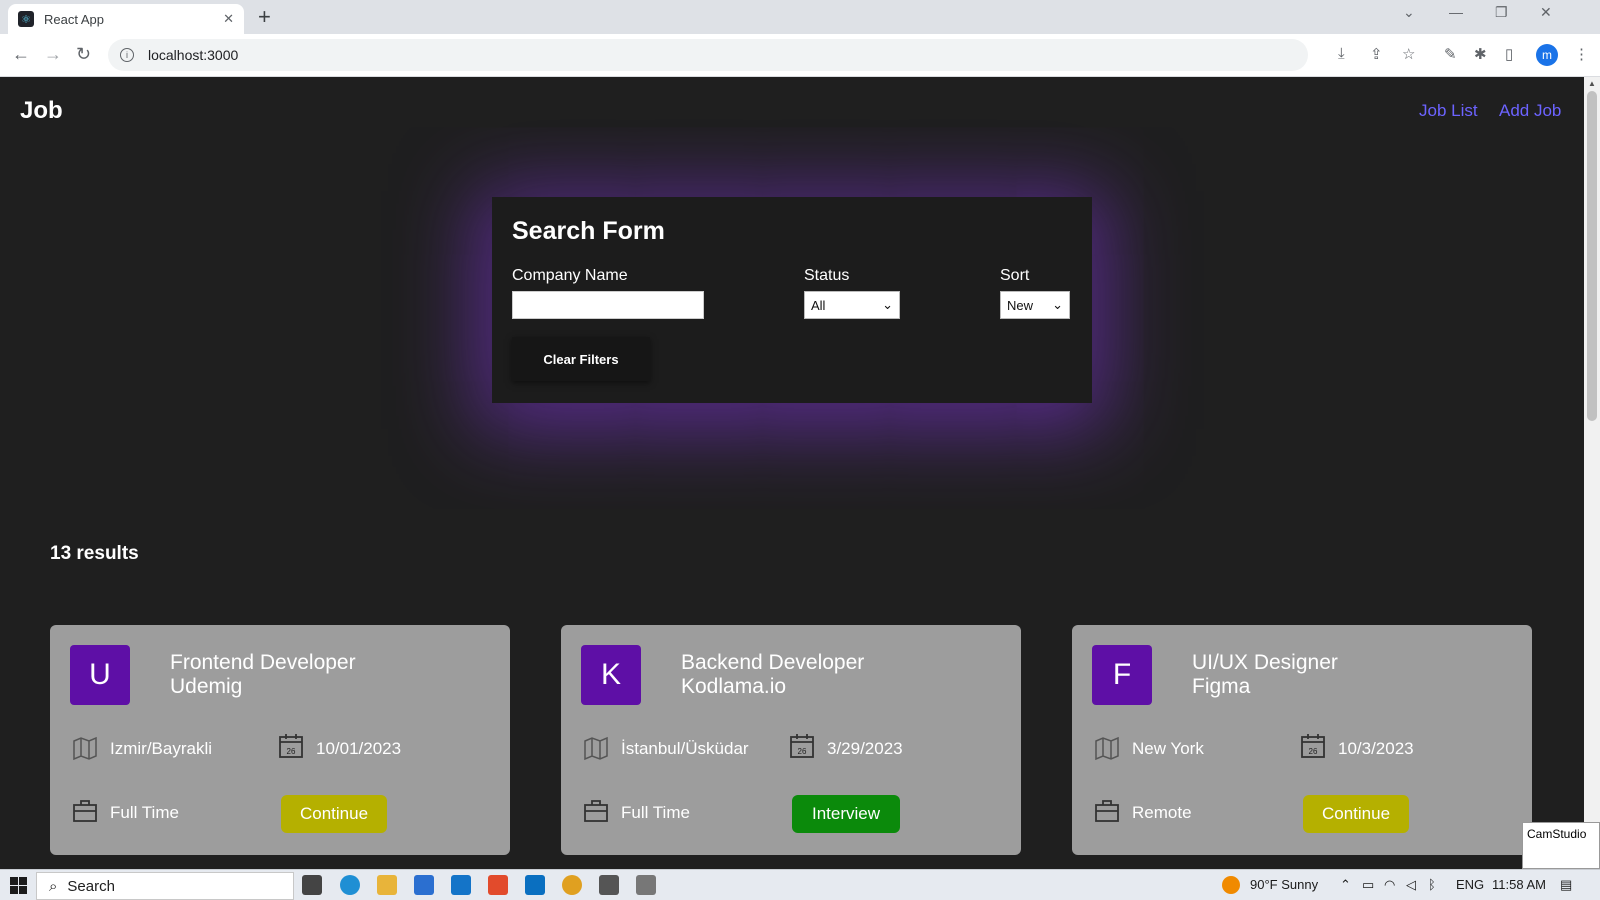 This screenshot has height=900, width=1600. I want to click on notification-icon: ▤, so click(1566, 885).